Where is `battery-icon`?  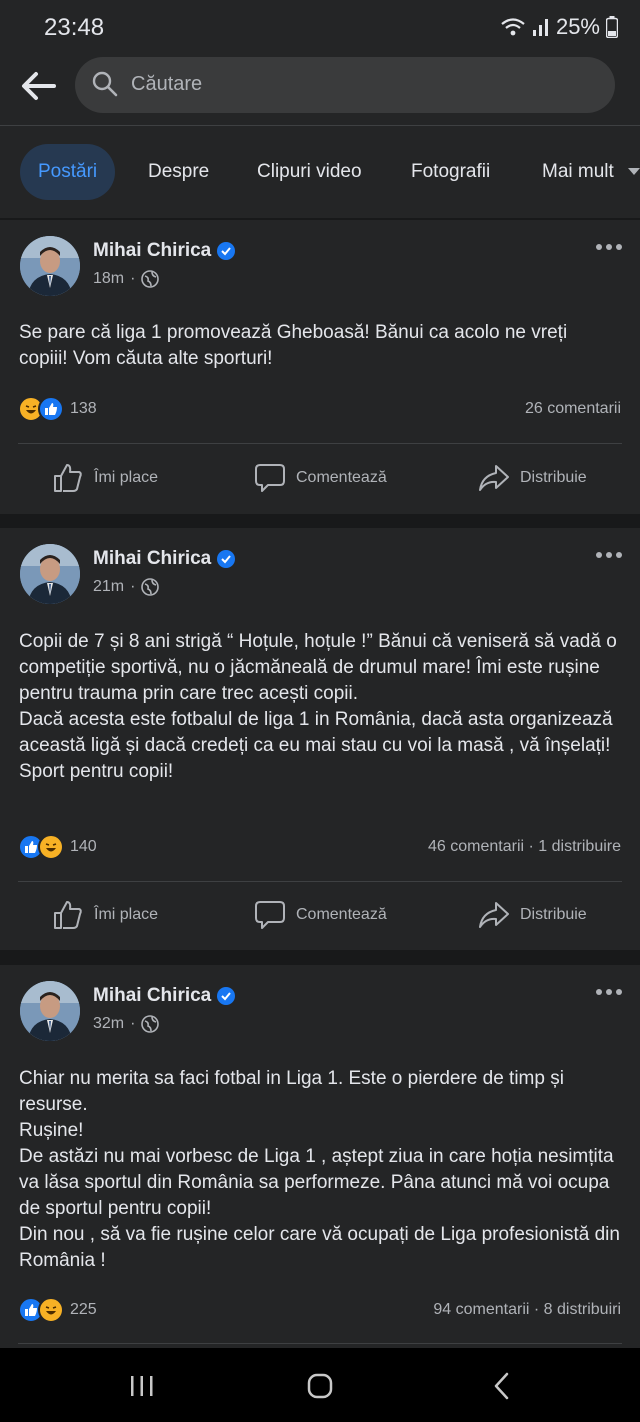 battery-icon is located at coordinates (612, 27).